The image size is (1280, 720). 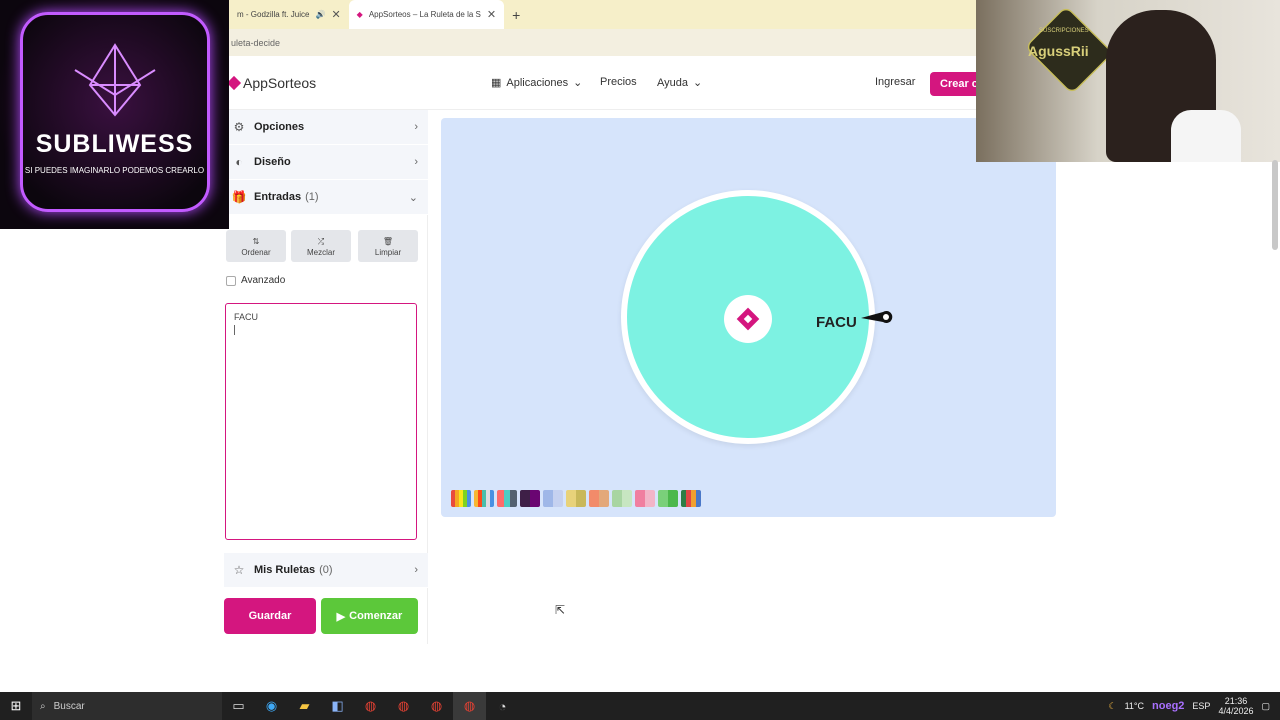 What do you see at coordinates (1275, 205) in the screenshot?
I see `page-scrollbar` at bounding box center [1275, 205].